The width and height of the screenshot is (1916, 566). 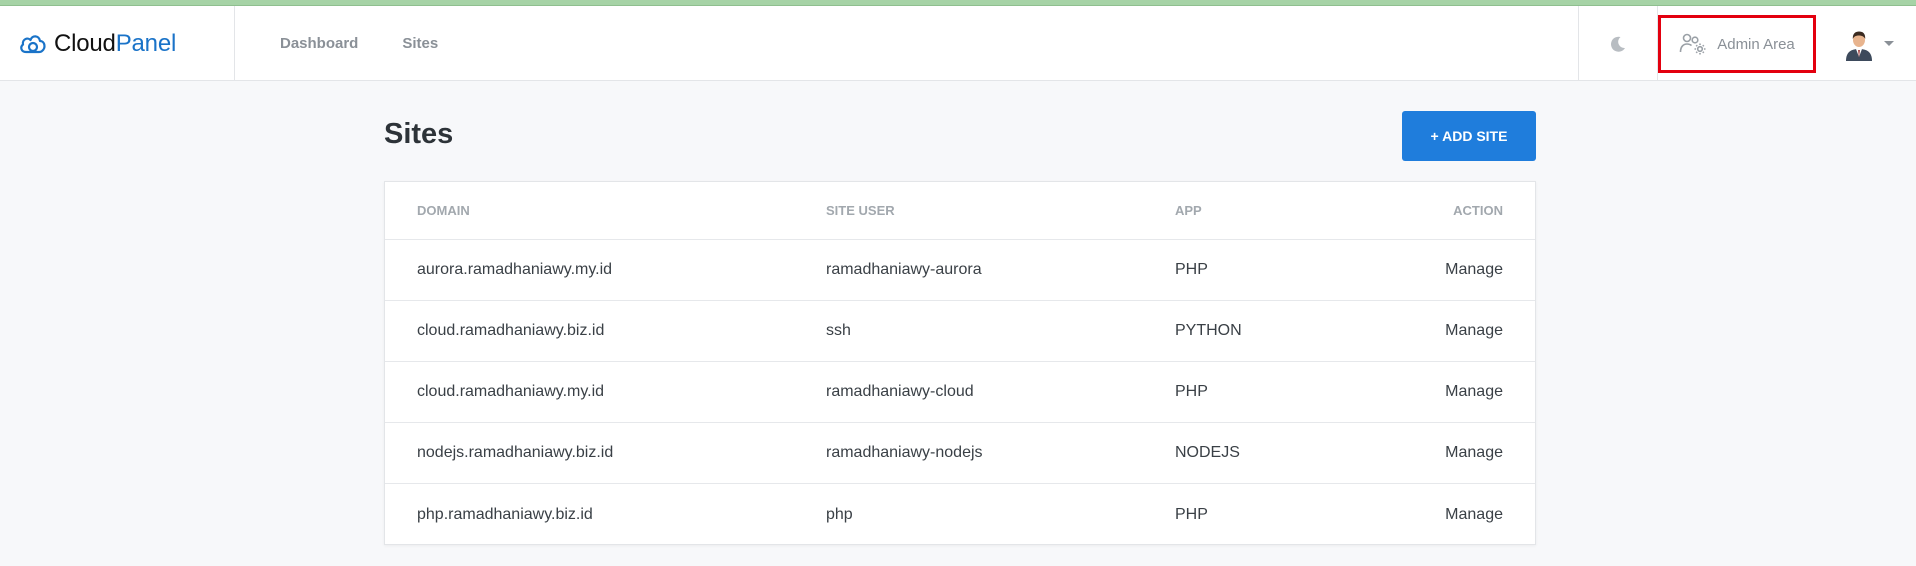 I want to click on column-header-action: ACTION, so click(x=1478, y=210).